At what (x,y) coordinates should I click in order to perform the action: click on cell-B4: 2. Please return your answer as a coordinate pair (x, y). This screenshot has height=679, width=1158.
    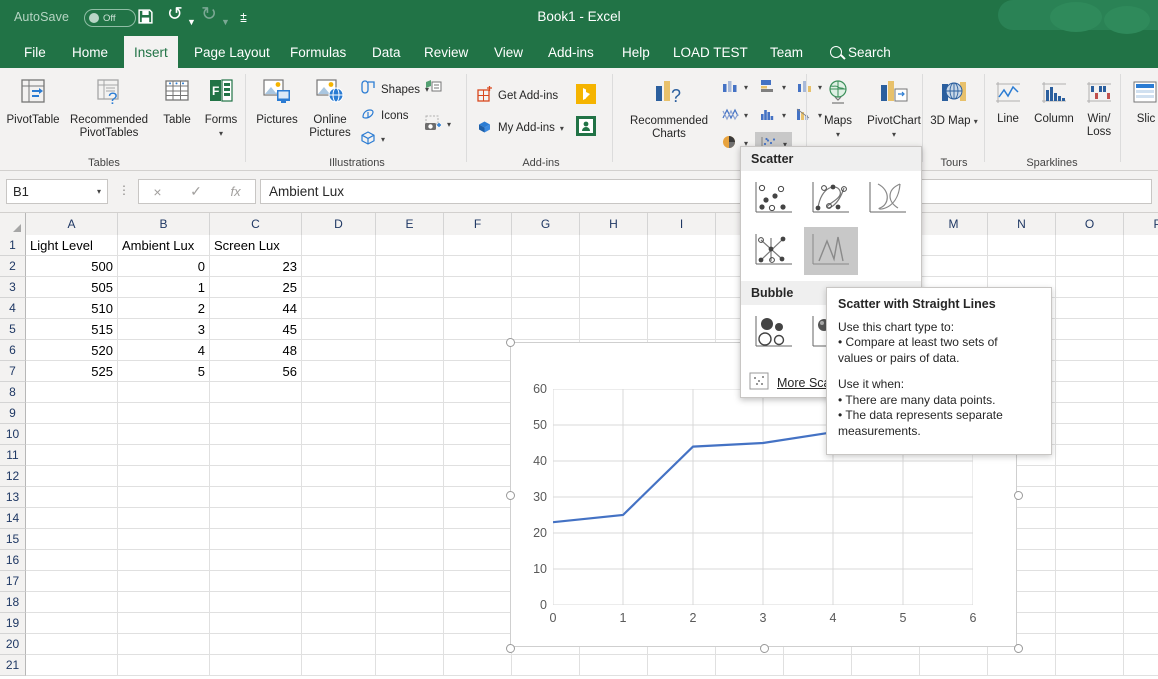
    Looking at the image, I should click on (164, 308).